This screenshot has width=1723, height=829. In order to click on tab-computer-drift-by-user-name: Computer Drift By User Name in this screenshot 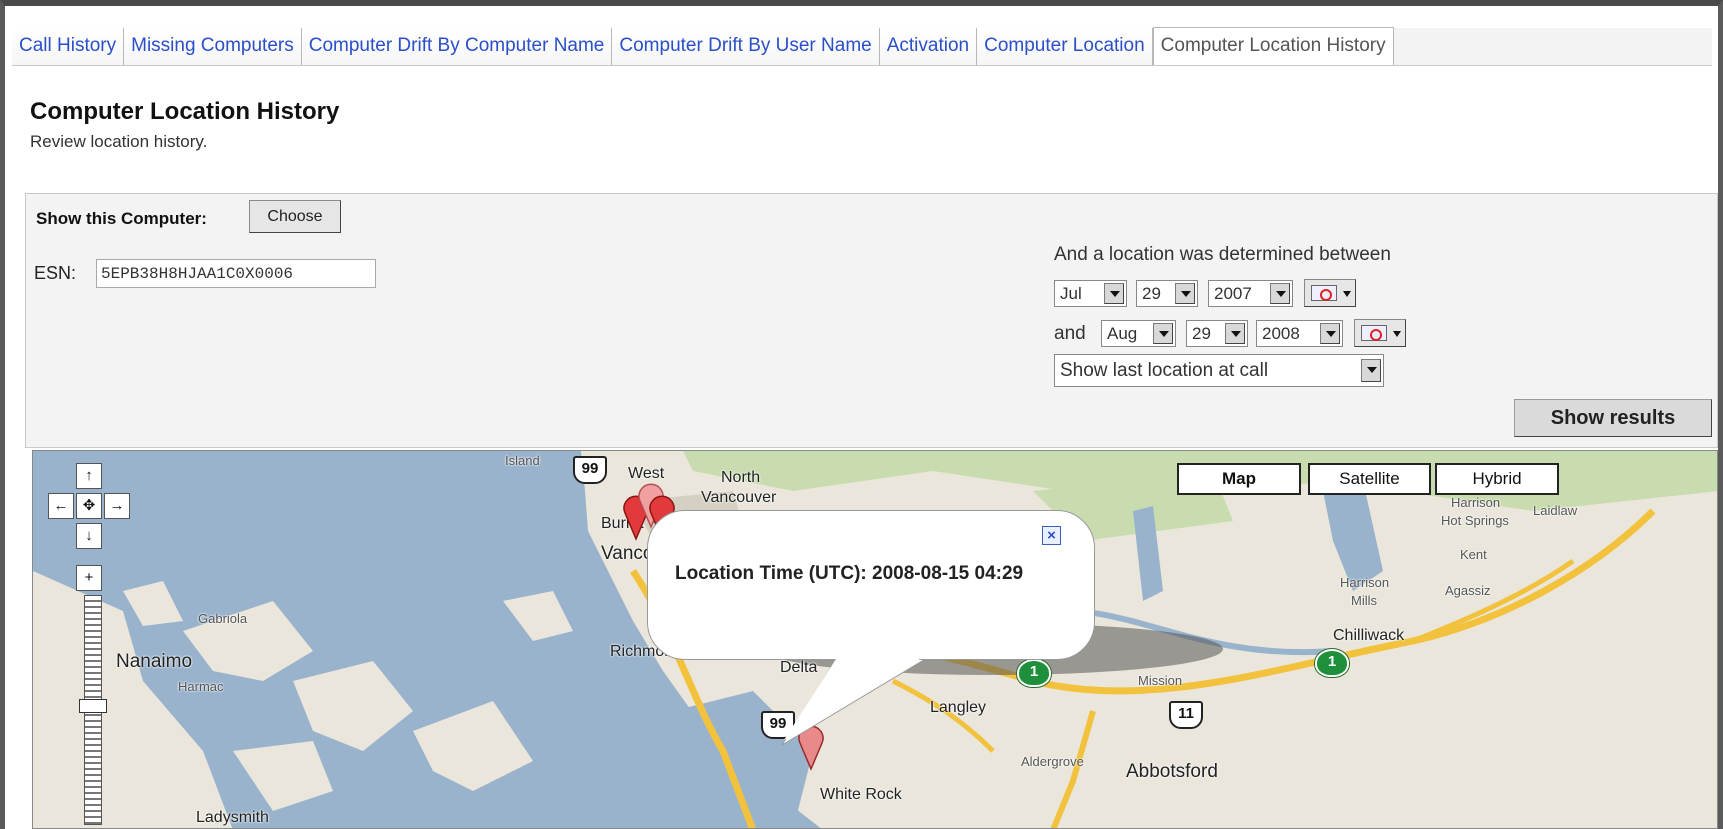, I will do `click(746, 46)`.